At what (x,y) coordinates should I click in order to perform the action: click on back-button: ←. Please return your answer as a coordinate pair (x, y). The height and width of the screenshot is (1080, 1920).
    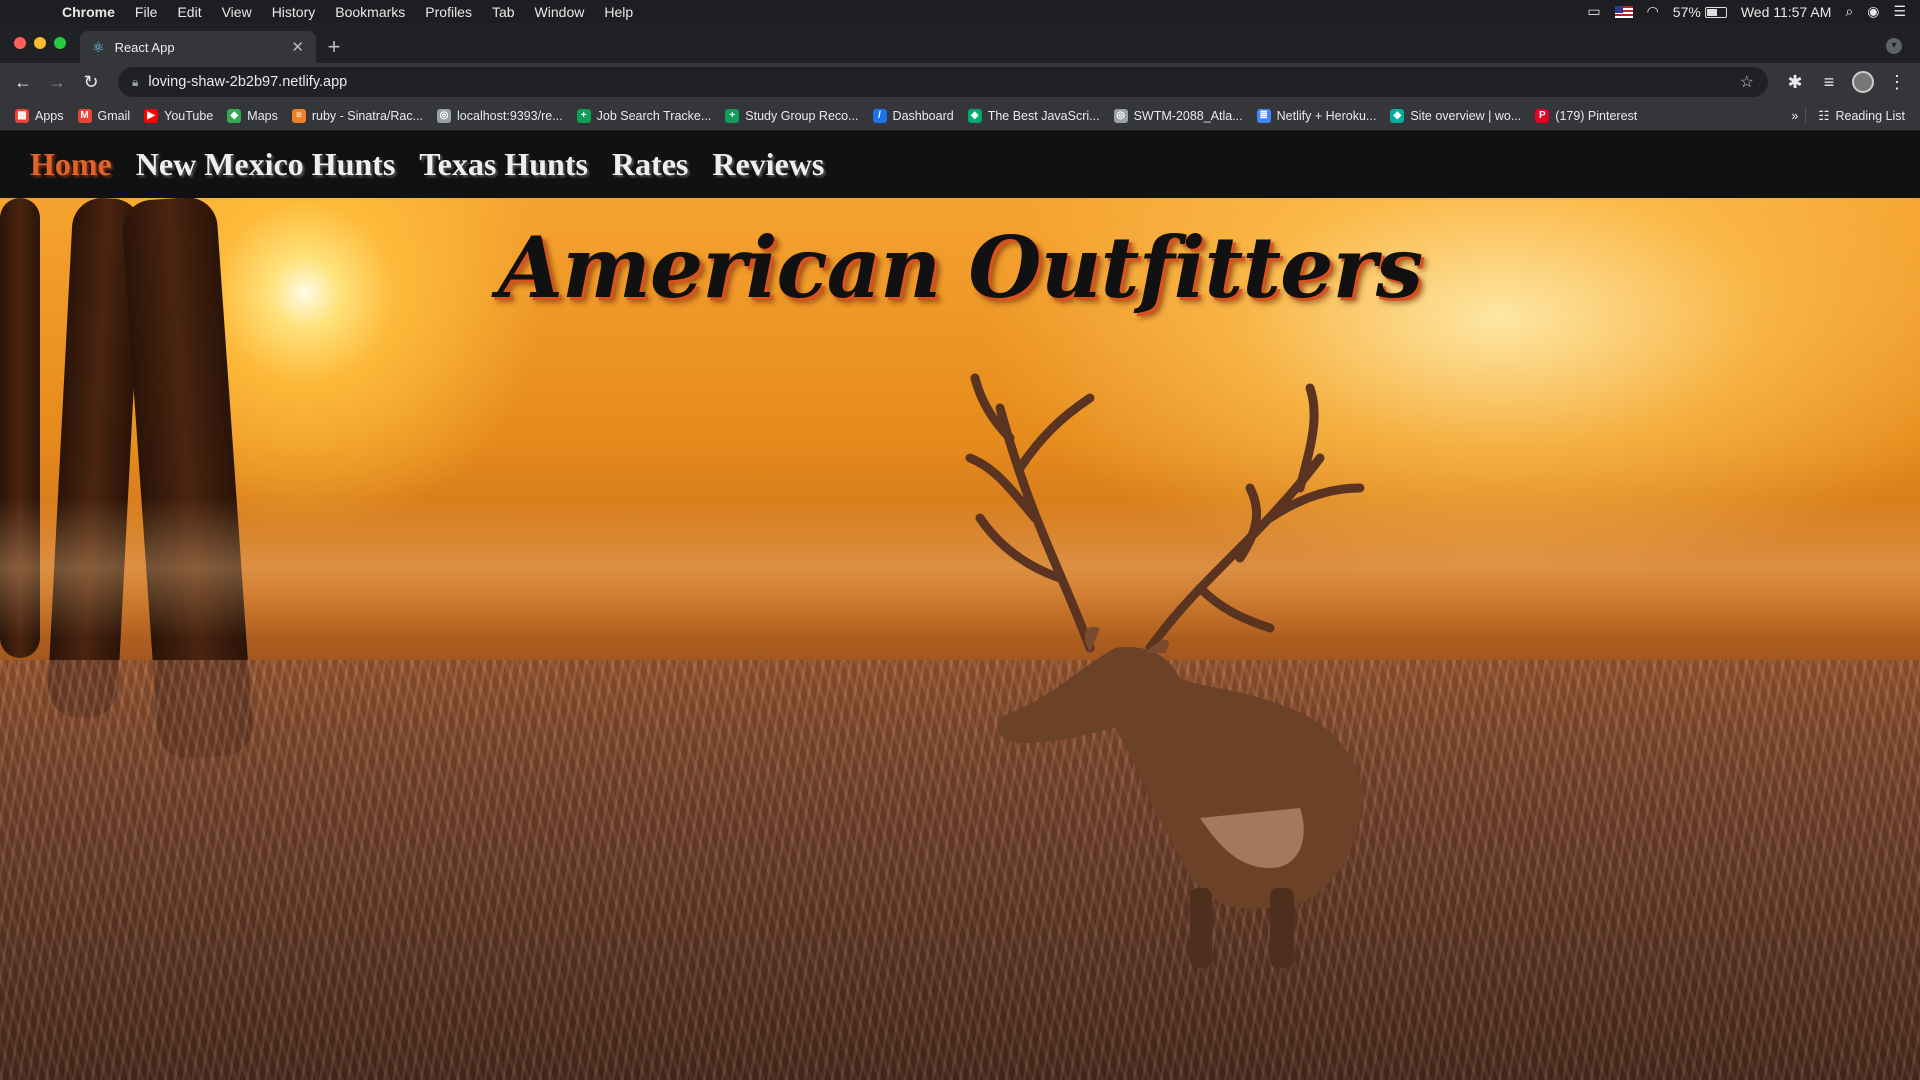
    Looking at the image, I should click on (23, 82).